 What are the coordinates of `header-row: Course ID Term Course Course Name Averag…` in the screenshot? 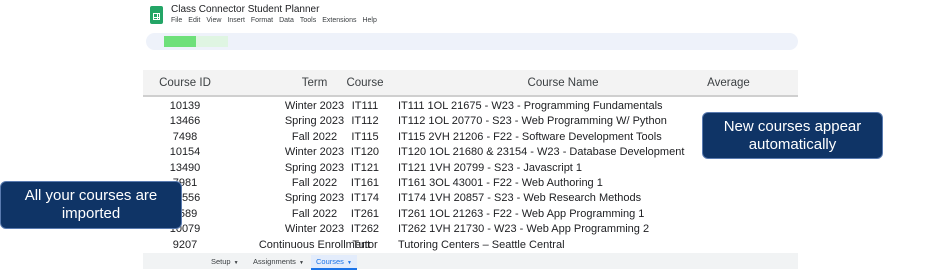 It's located at (470, 83).